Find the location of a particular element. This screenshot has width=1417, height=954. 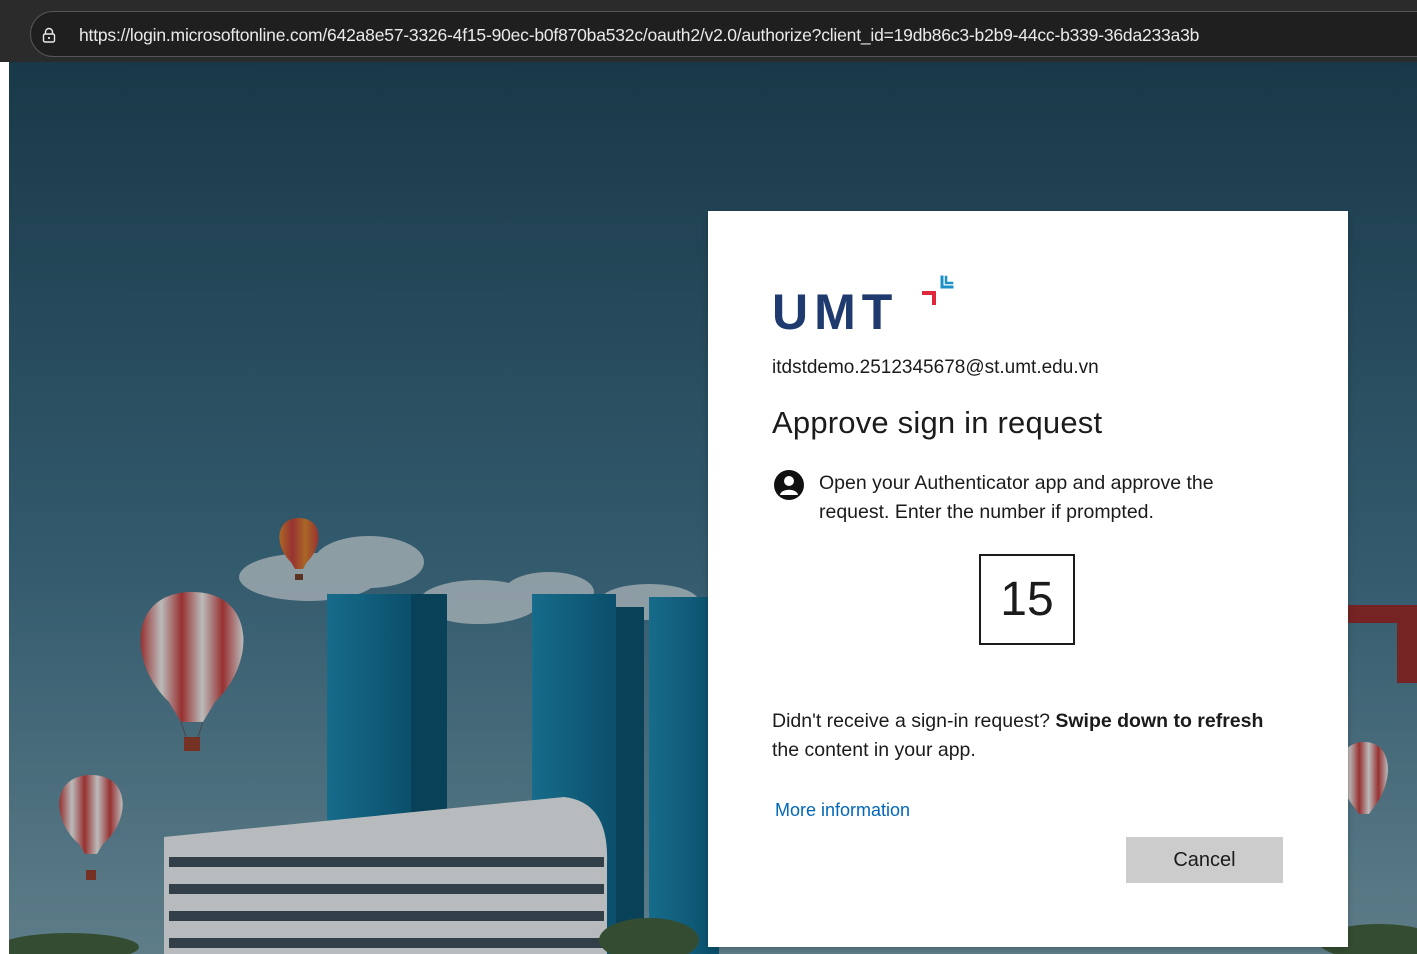

page-title: Approve sign in request is located at coordinates (937, 422).